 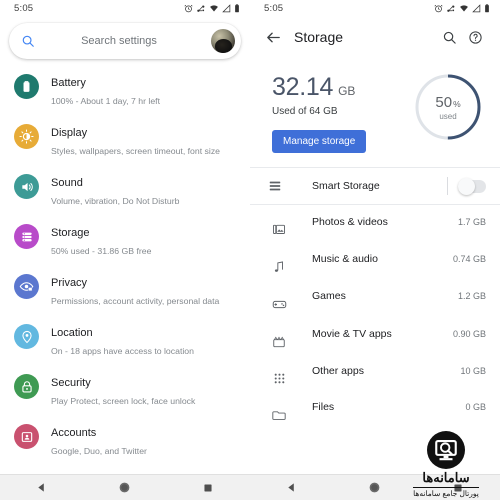 I want to click on storage-category-name: Other apps, so click(x=338, y=371).